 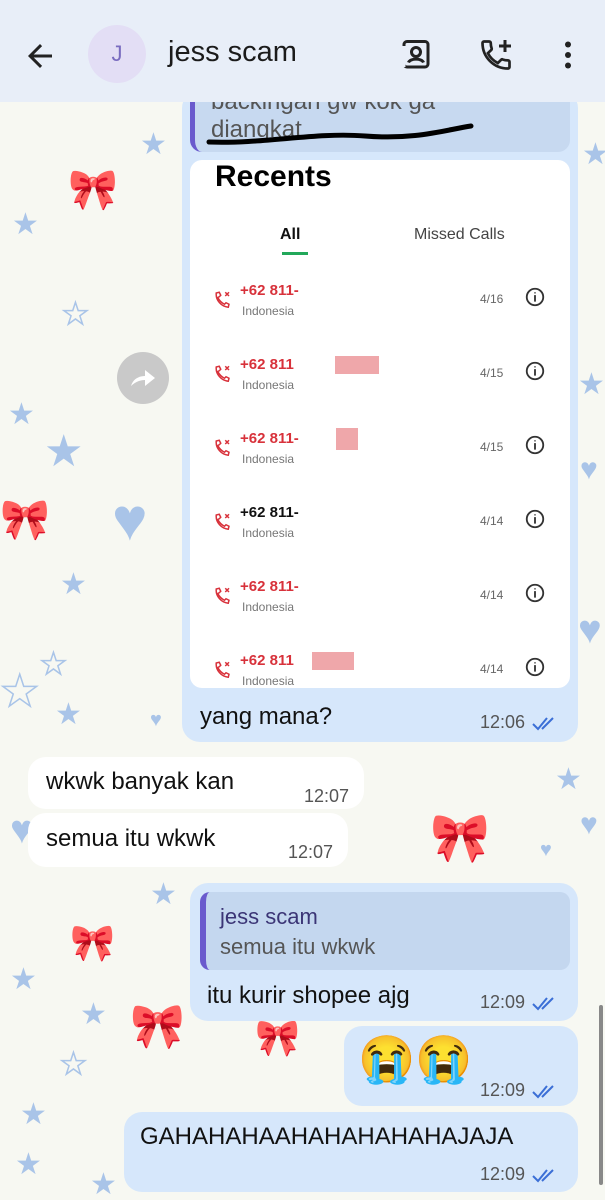 What do you see at coordinates (380, 379) in the screenshot?
I see `call-row: +62 811 Indonesia 4/15` at bounding box center [380, 379].